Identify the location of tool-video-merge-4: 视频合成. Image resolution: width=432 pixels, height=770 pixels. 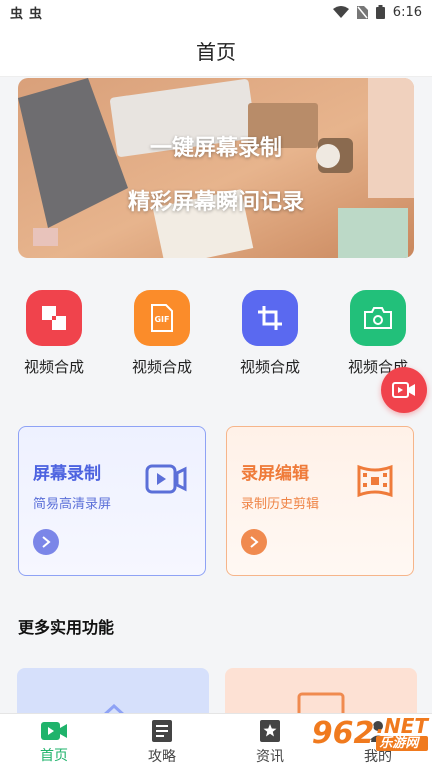
(378, 333).